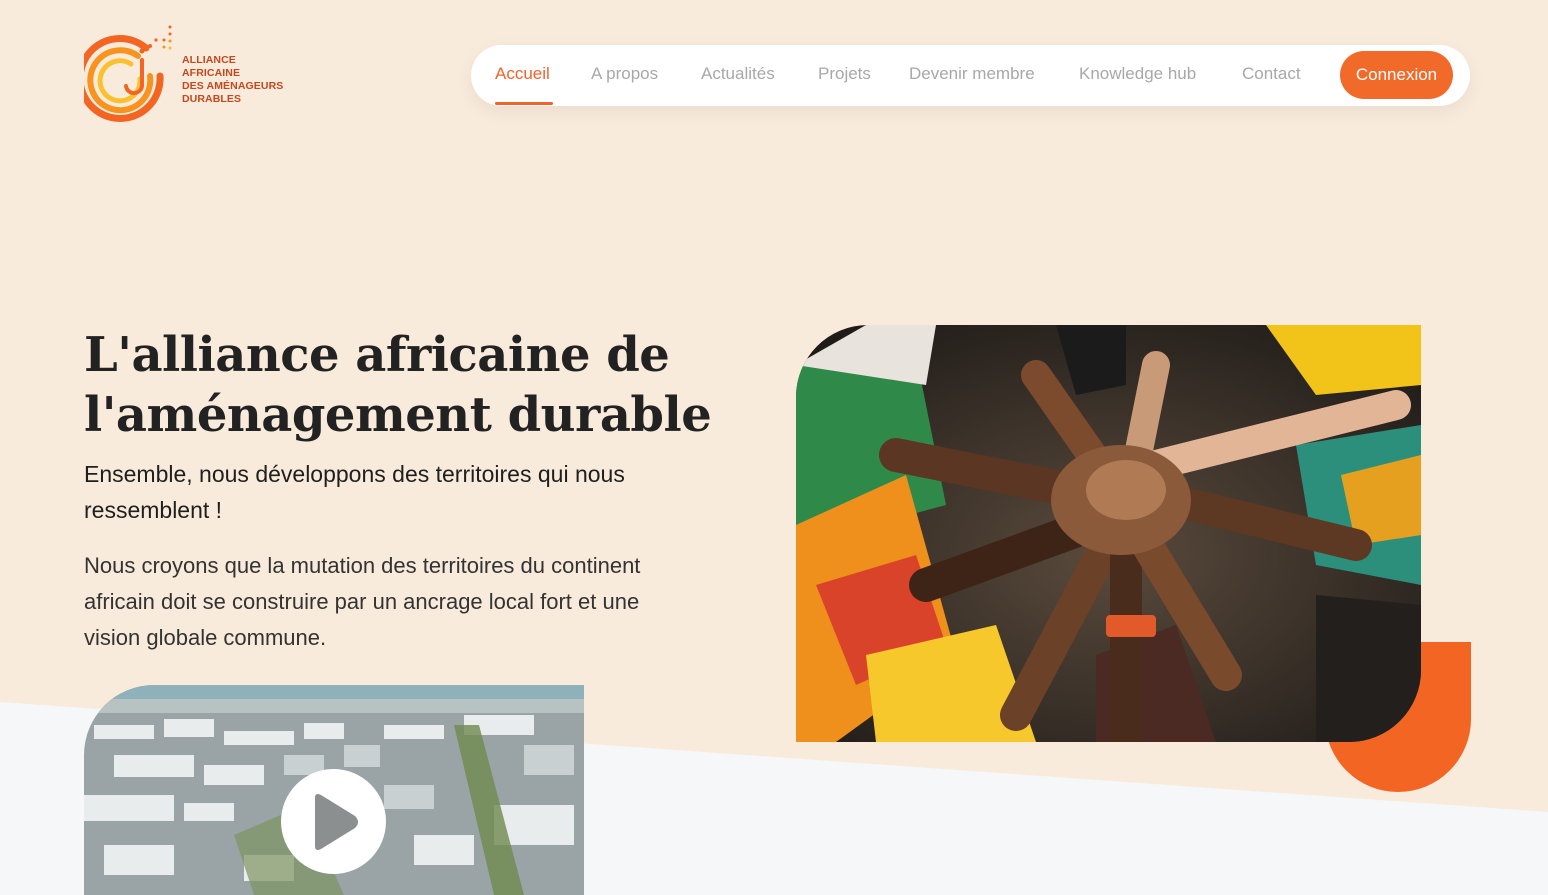  I want to click on video-play-button, so click(333, 821).